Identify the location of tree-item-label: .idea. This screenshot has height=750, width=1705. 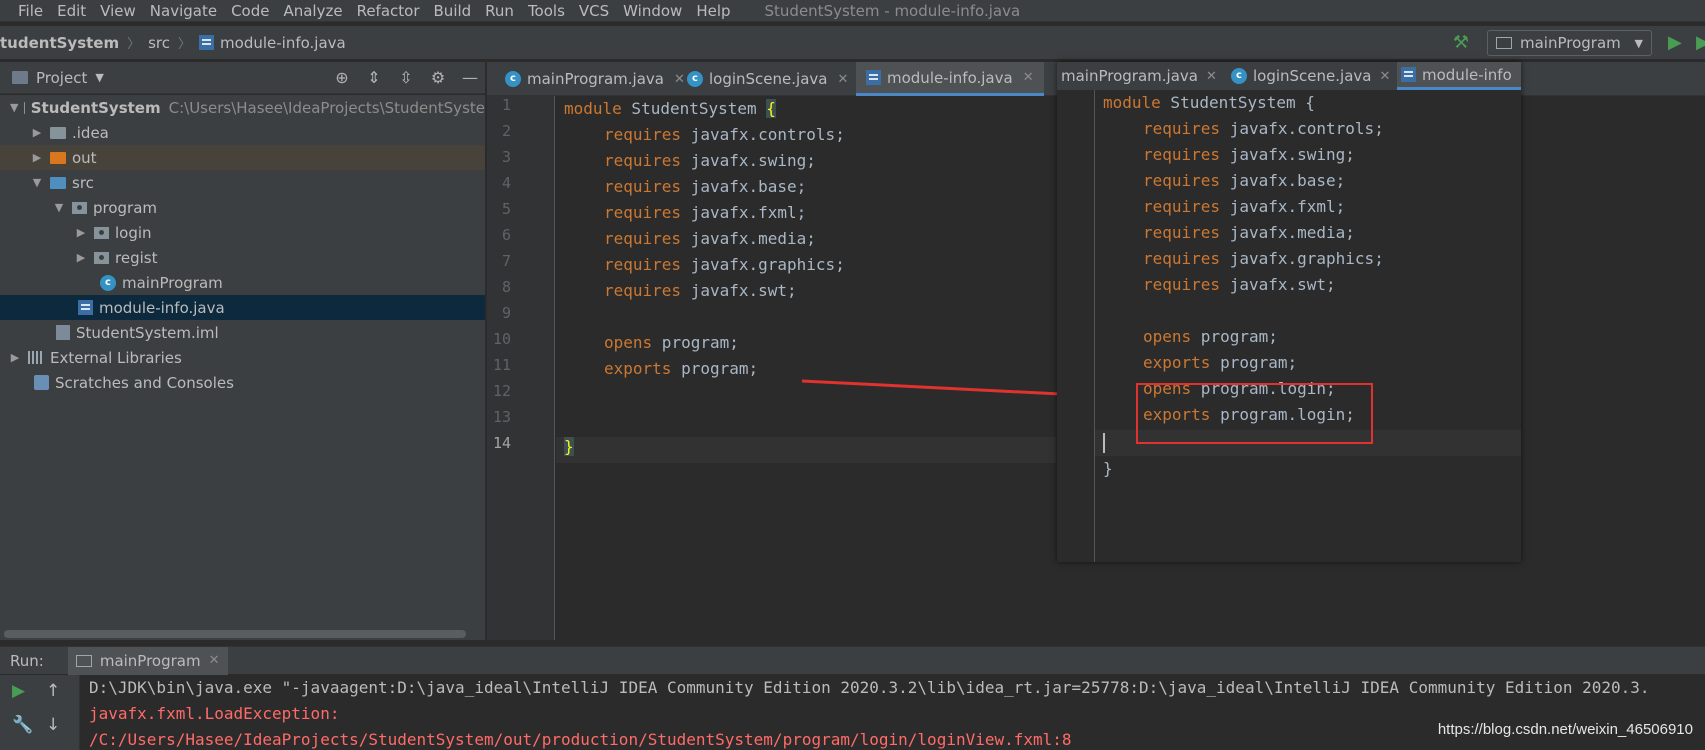
(90, 132).